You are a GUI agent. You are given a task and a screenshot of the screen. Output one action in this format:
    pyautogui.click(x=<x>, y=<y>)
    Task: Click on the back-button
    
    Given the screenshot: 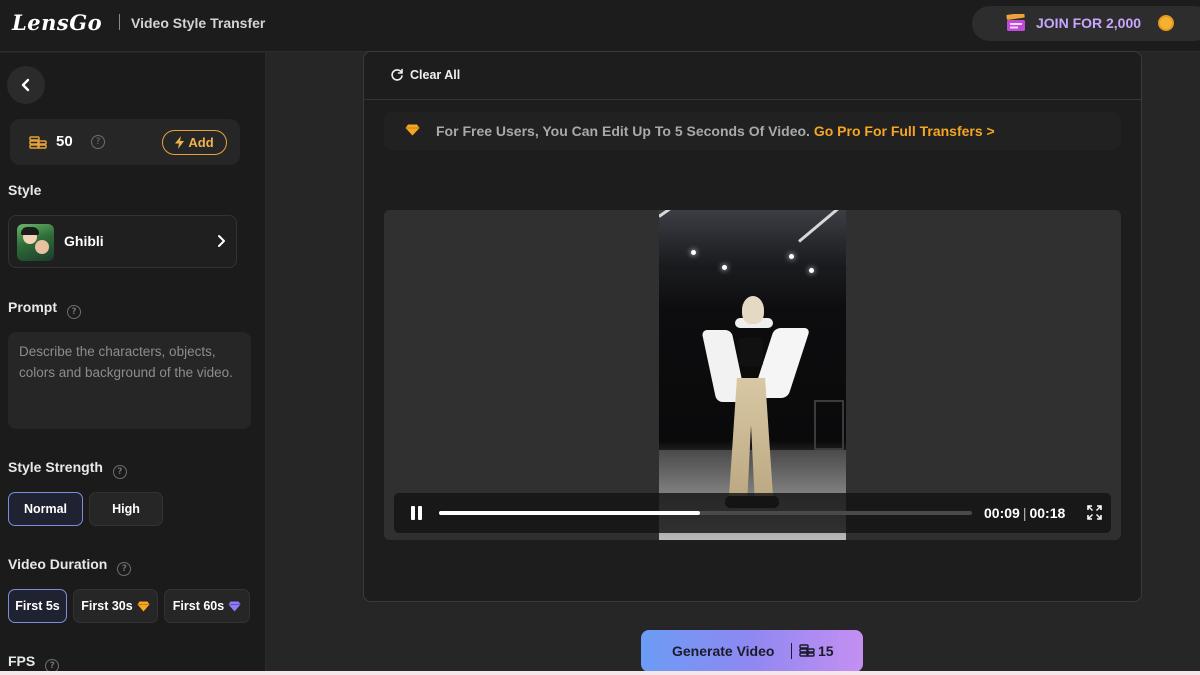 What is the action you would take?
    pyautogui.click(x=26, y=85)
    